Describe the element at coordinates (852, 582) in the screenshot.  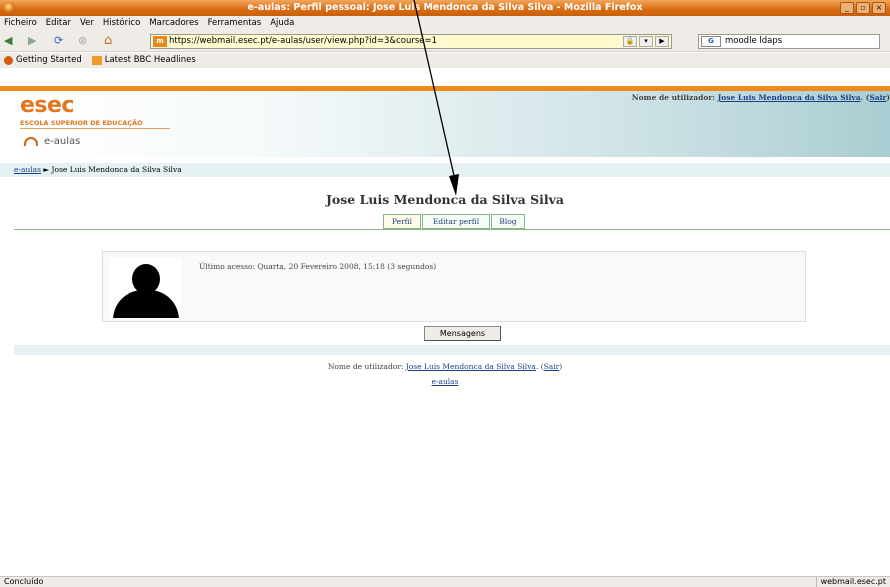
I see `status-host: webmail.esec.pt` at that location.